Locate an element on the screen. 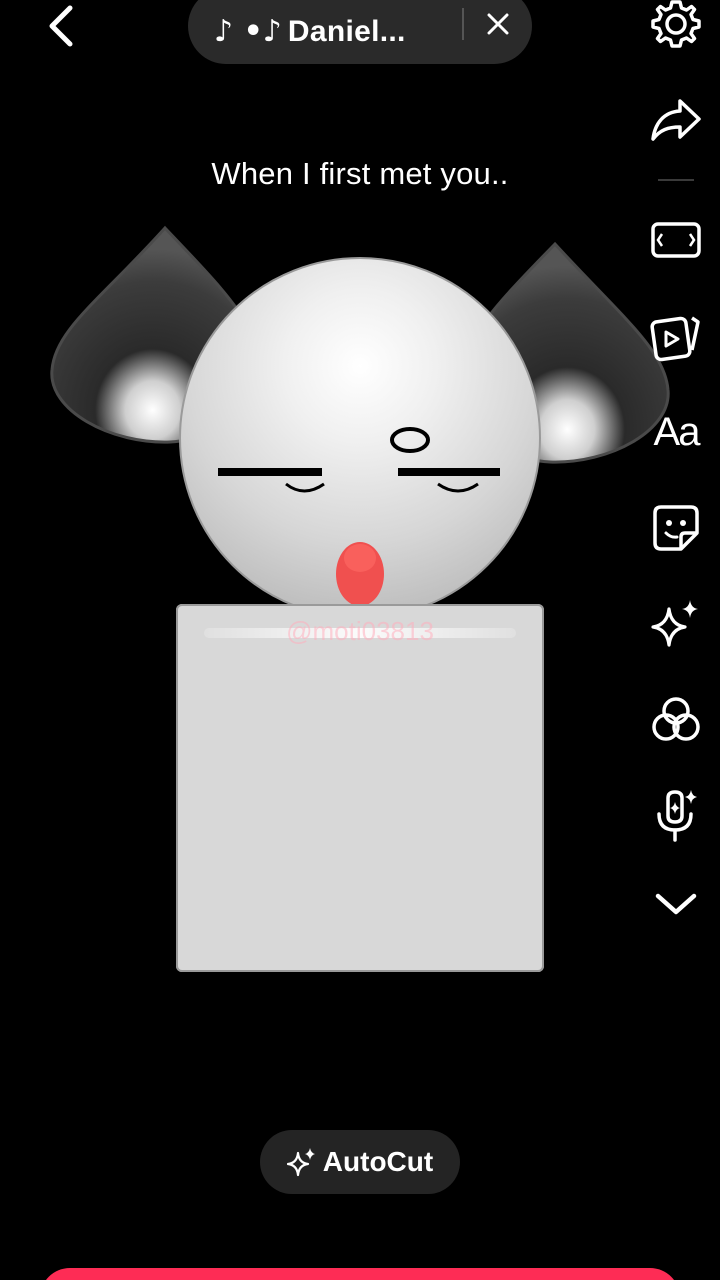 This screenshot has height=1280, width=720. filters-button is located at coordinates (676, 720).